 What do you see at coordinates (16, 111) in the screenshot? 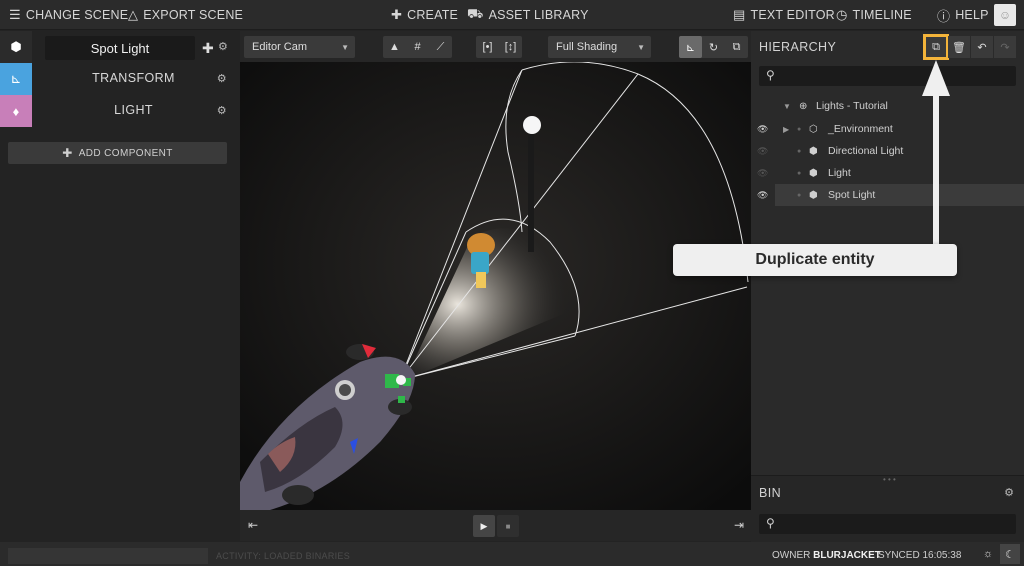
I see `light-tab-icon: ♦` at bounding box center [16, 111].